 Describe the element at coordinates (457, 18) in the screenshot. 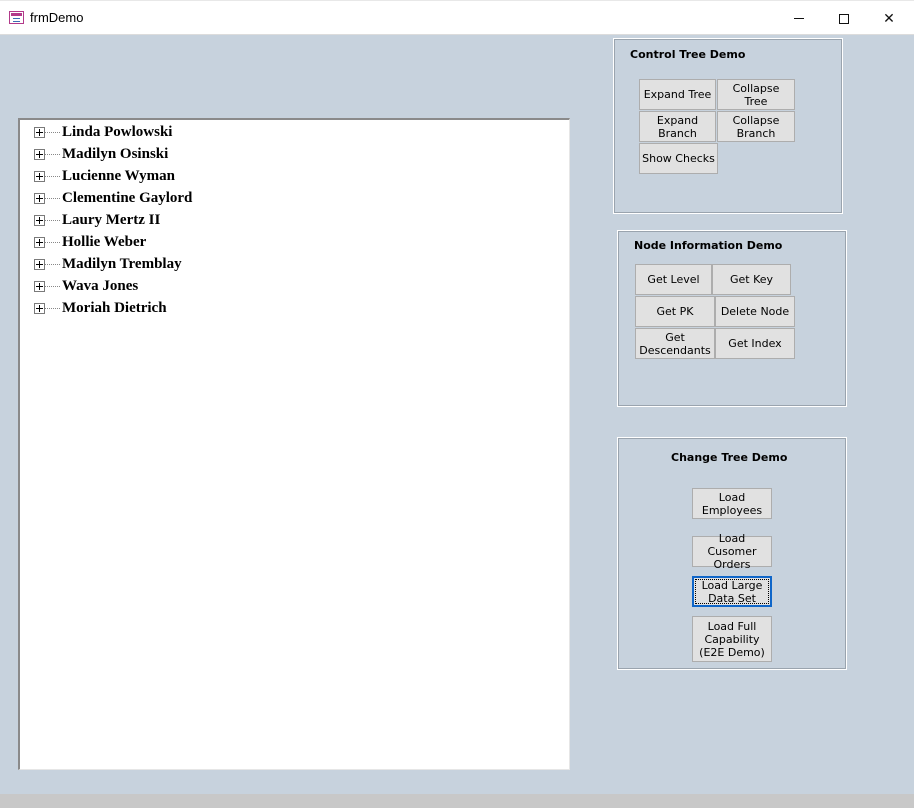

I see `title-bar: frmDemo ✕` at that location.